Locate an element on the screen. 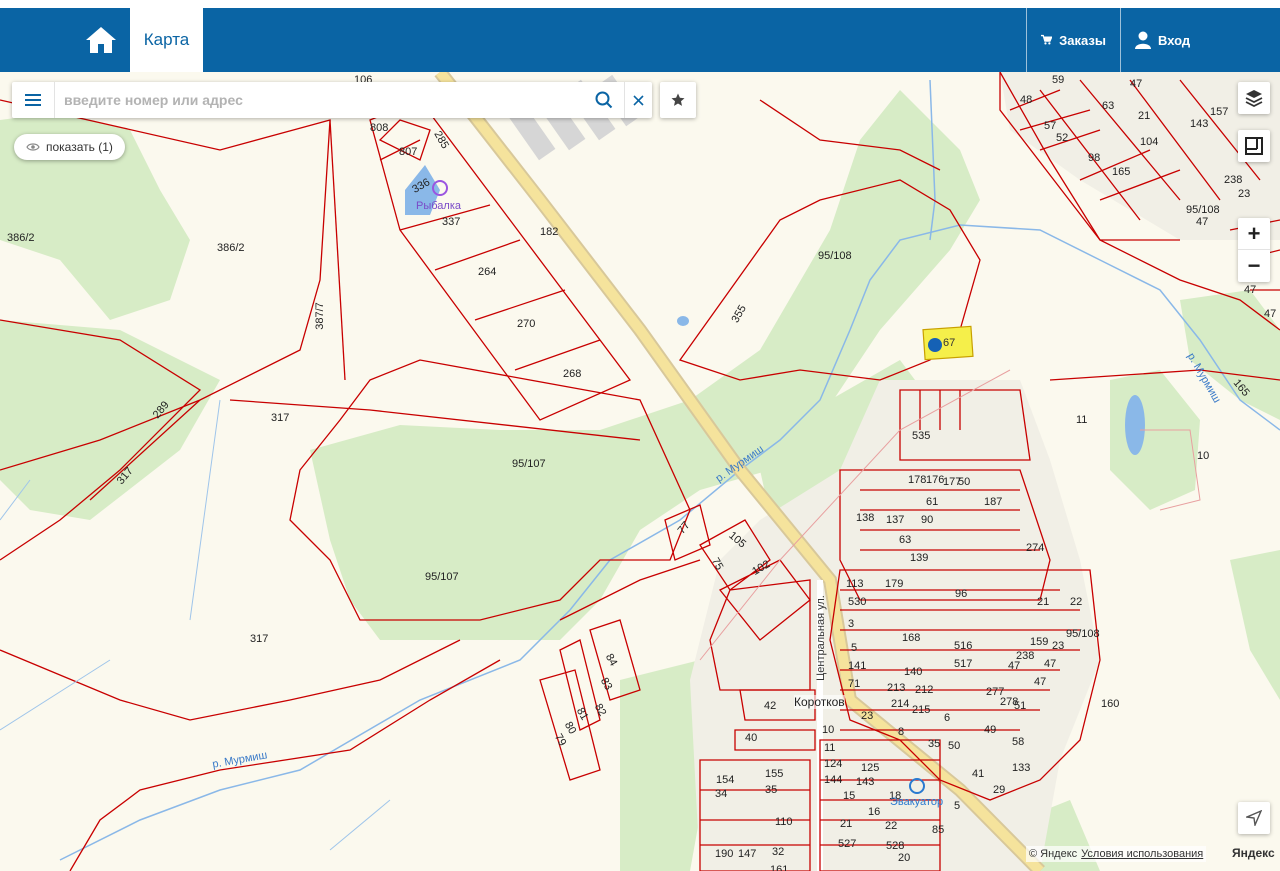 The image size is (1280, 871). map-label: 52 is located at coordinates (1062, 138).